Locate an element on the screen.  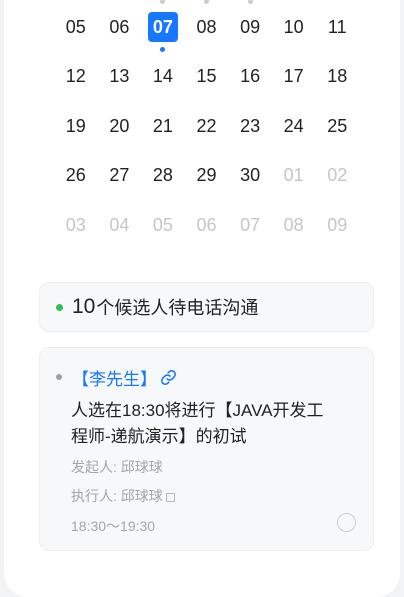
bullet-icon is located at coordinates (59, 377).